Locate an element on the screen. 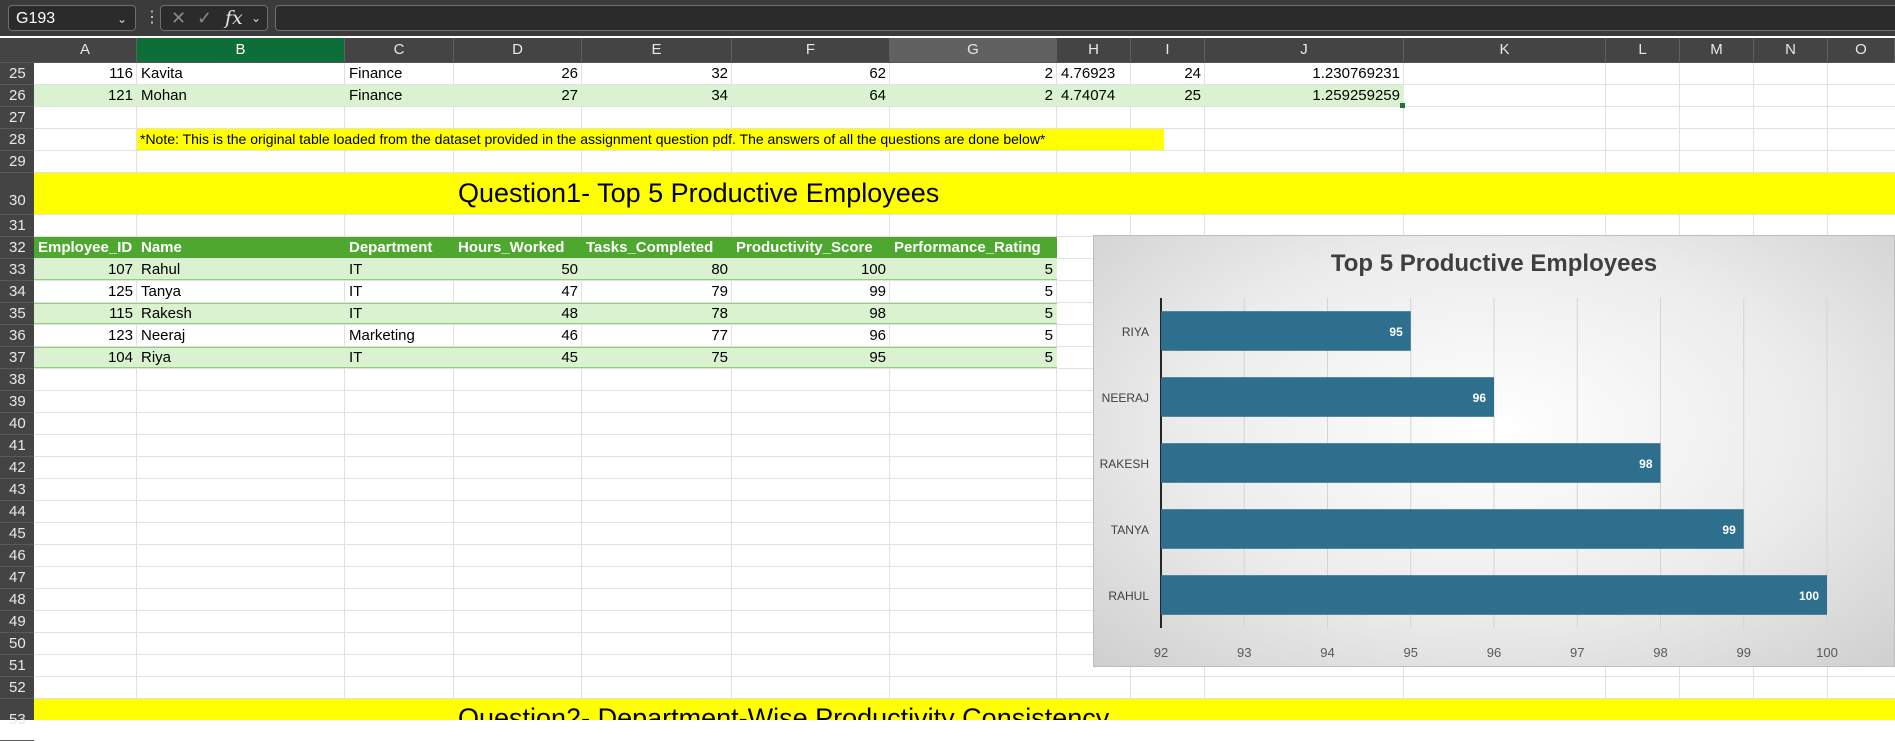 The image size is (1895, 741). cell-d25: 26 is located at coordinates (518, 73).